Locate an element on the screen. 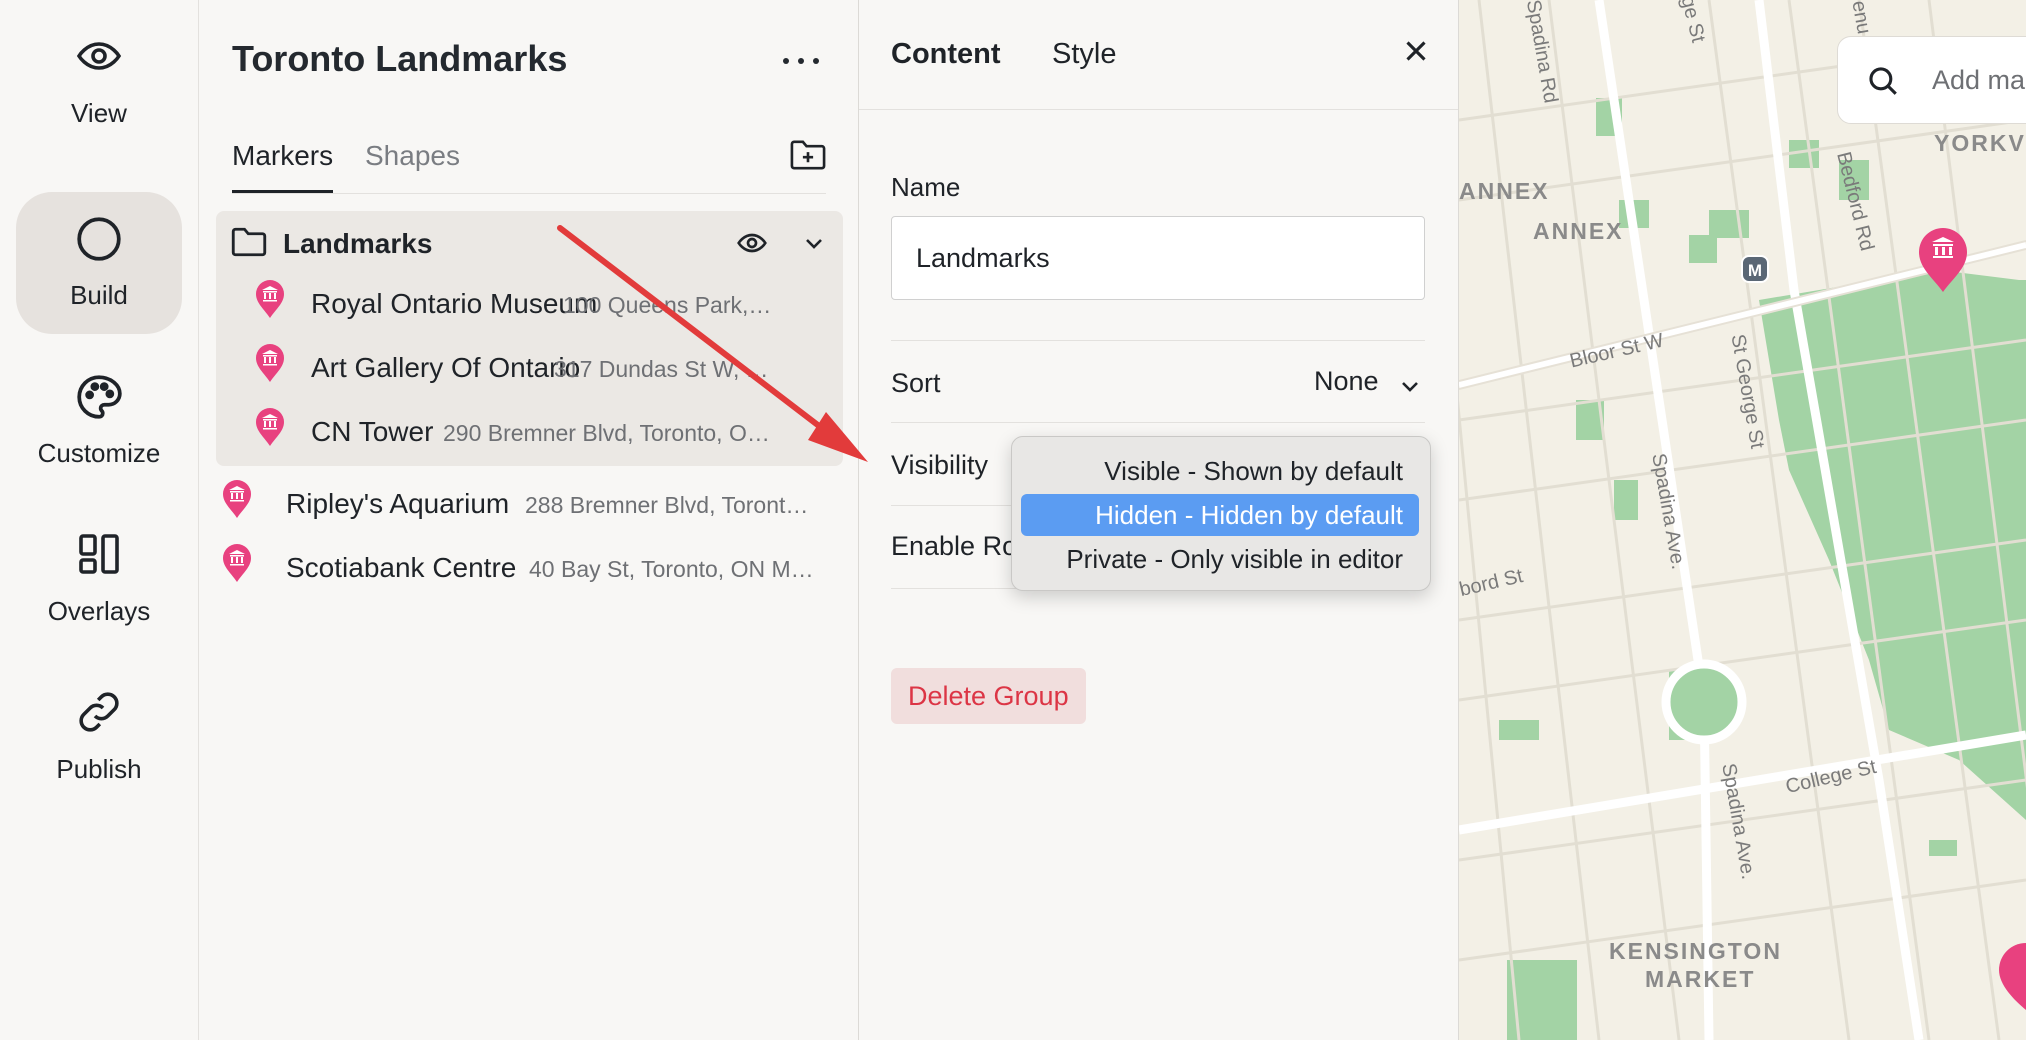  search-icon is located at coordinates (1883, 81).